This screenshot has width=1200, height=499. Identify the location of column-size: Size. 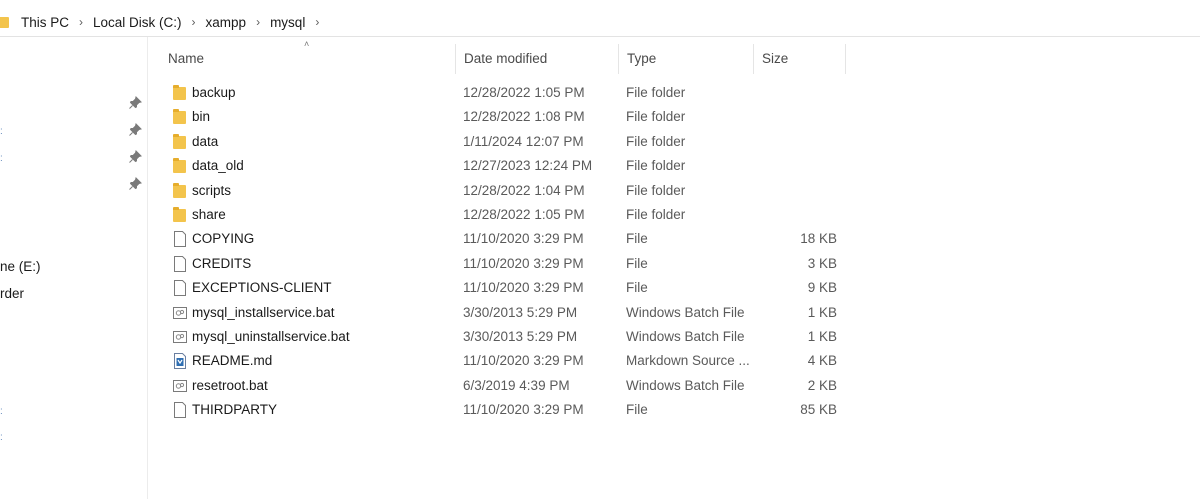
(800, 59).